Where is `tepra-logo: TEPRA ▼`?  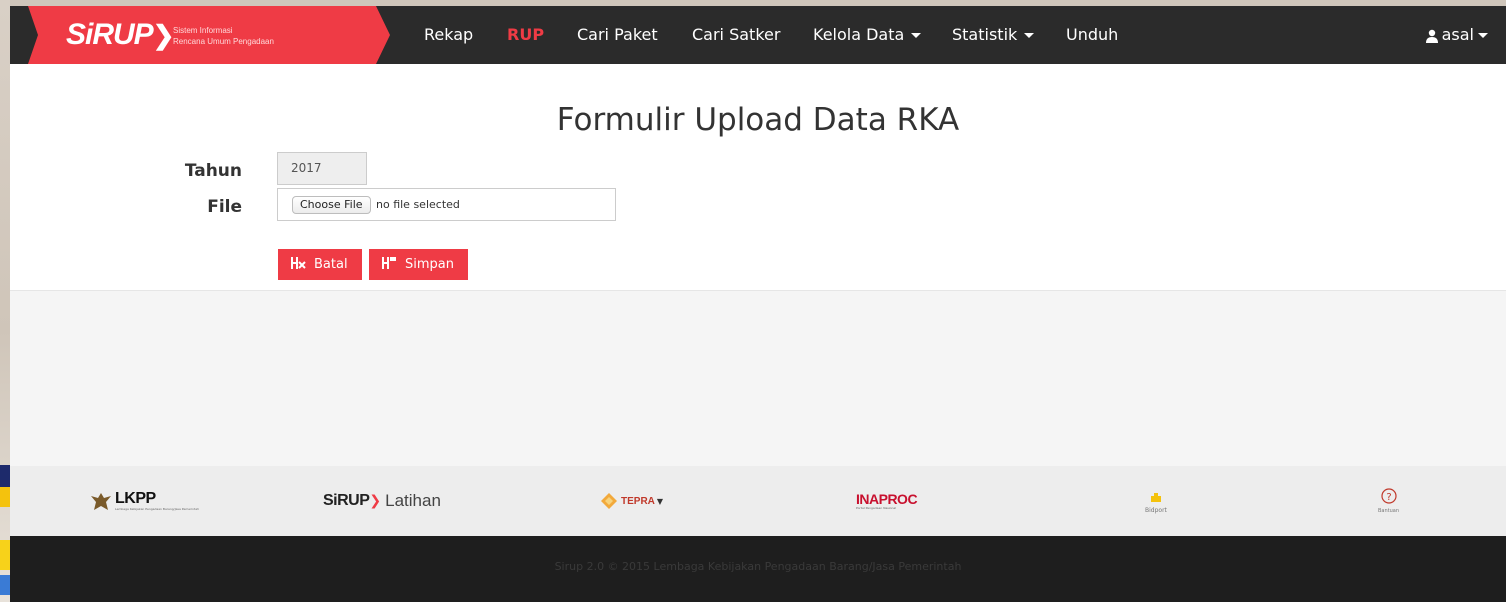
tepra-logo: TEPRA ▼ is located at coordinates (631, 501).